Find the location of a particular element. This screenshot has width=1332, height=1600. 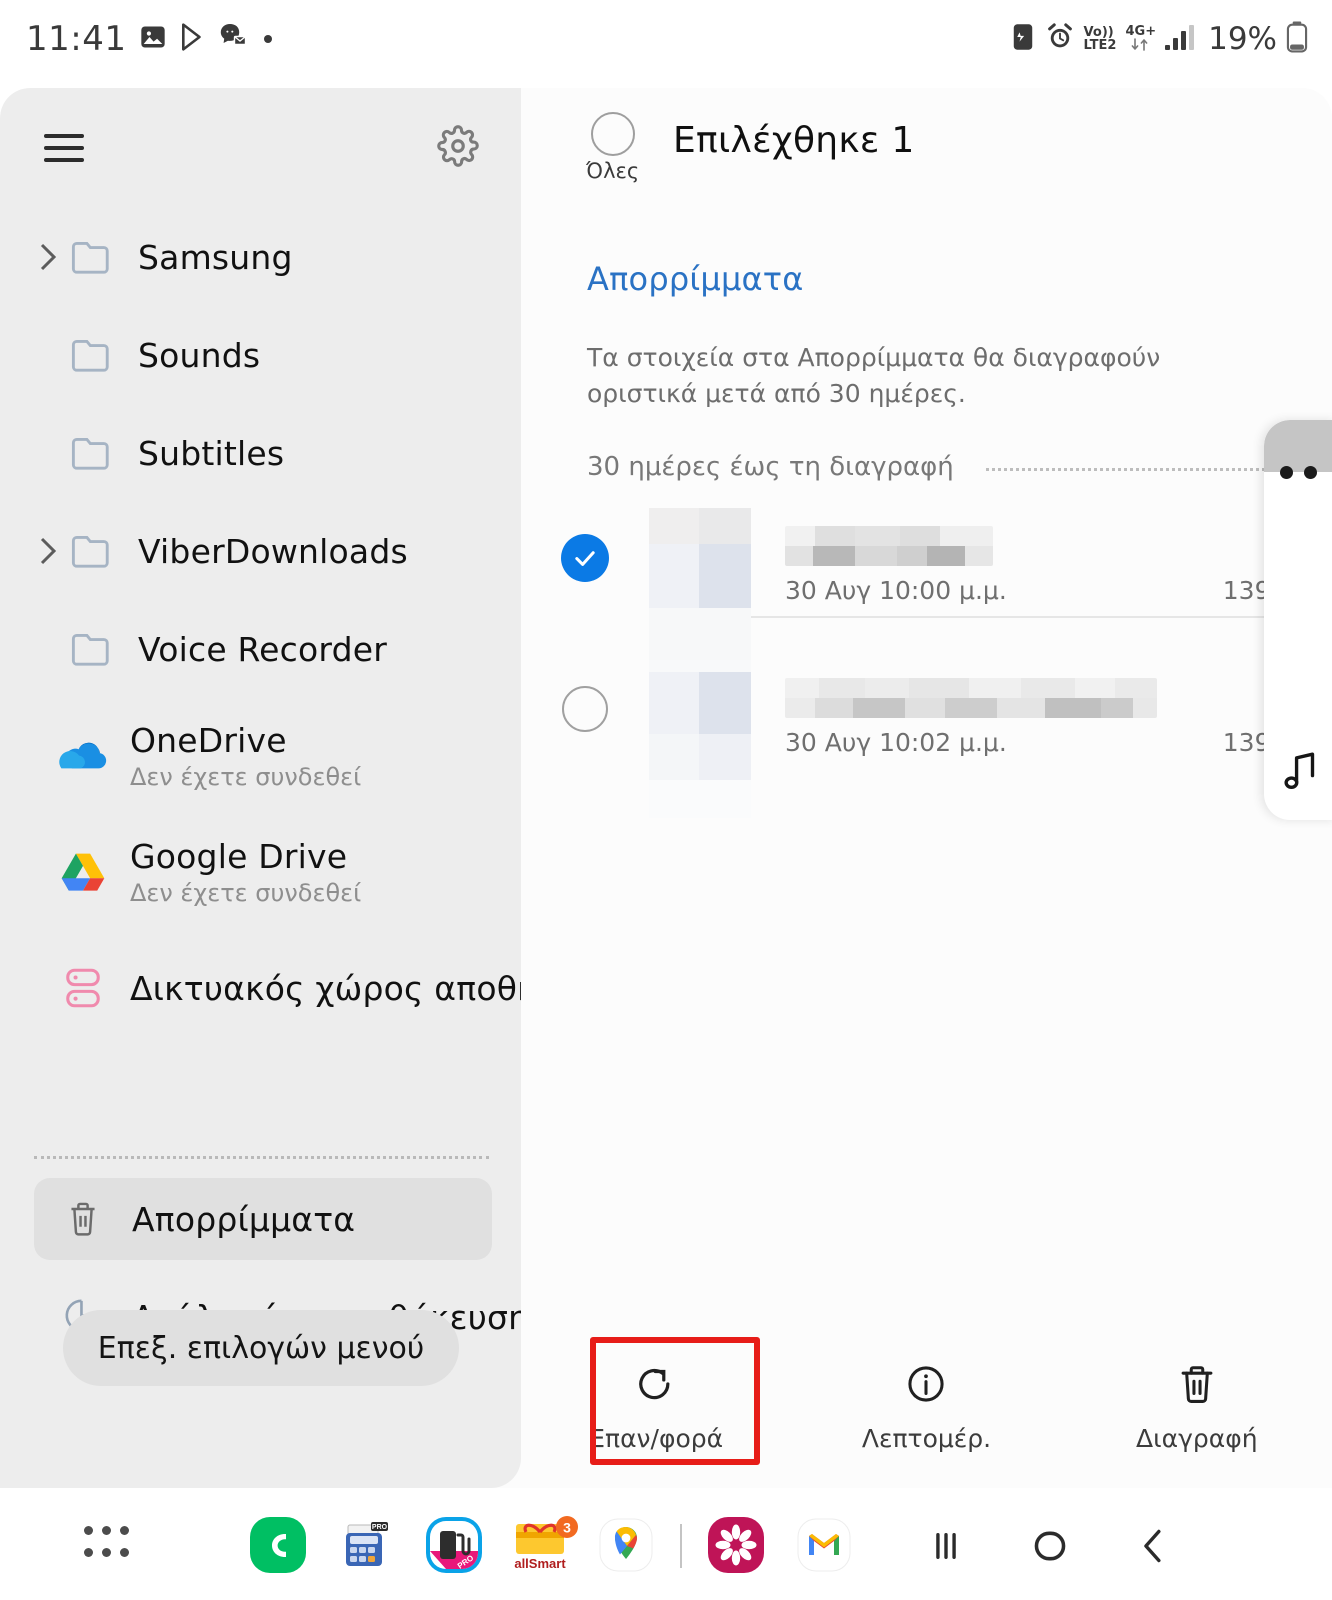

sidebar-item-onedrive: OneDrive Δεν έχετε συνδεθεί is located at coordinates (260, 756).